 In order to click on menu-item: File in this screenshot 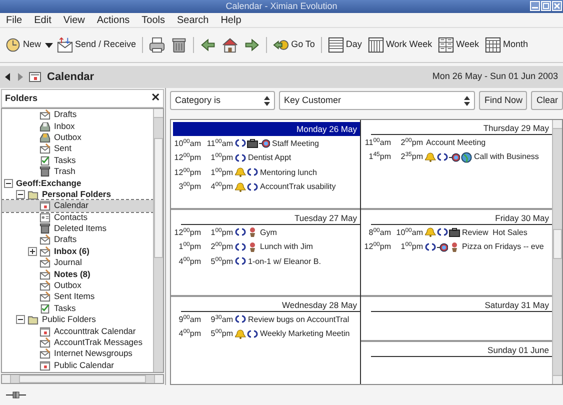, I will do `click(14, 20)`.